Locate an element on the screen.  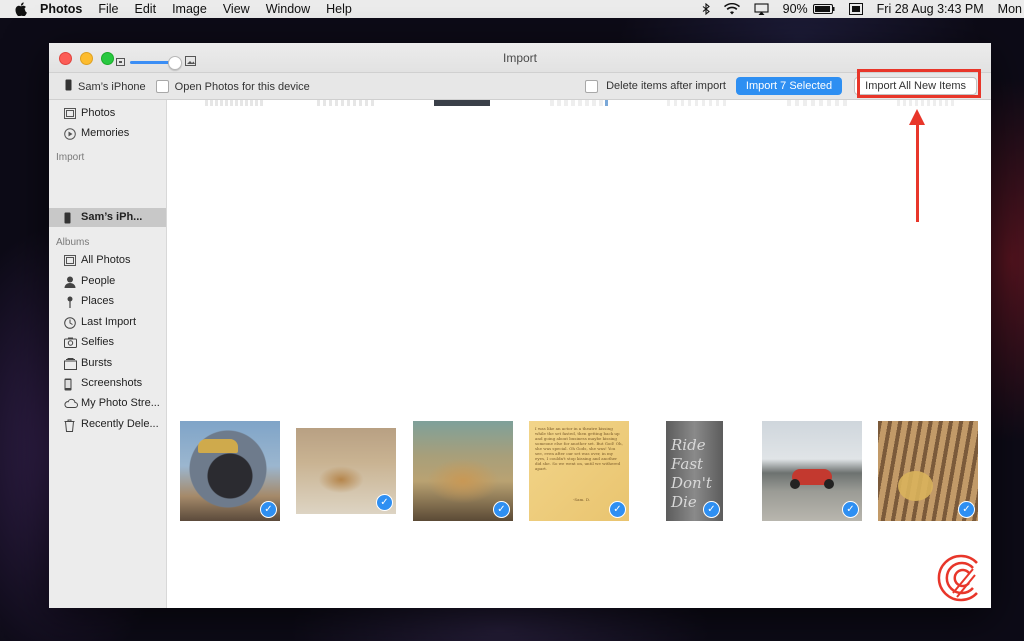
sidebar-item-selfies: Selfies is located at coordinates (89, 342).